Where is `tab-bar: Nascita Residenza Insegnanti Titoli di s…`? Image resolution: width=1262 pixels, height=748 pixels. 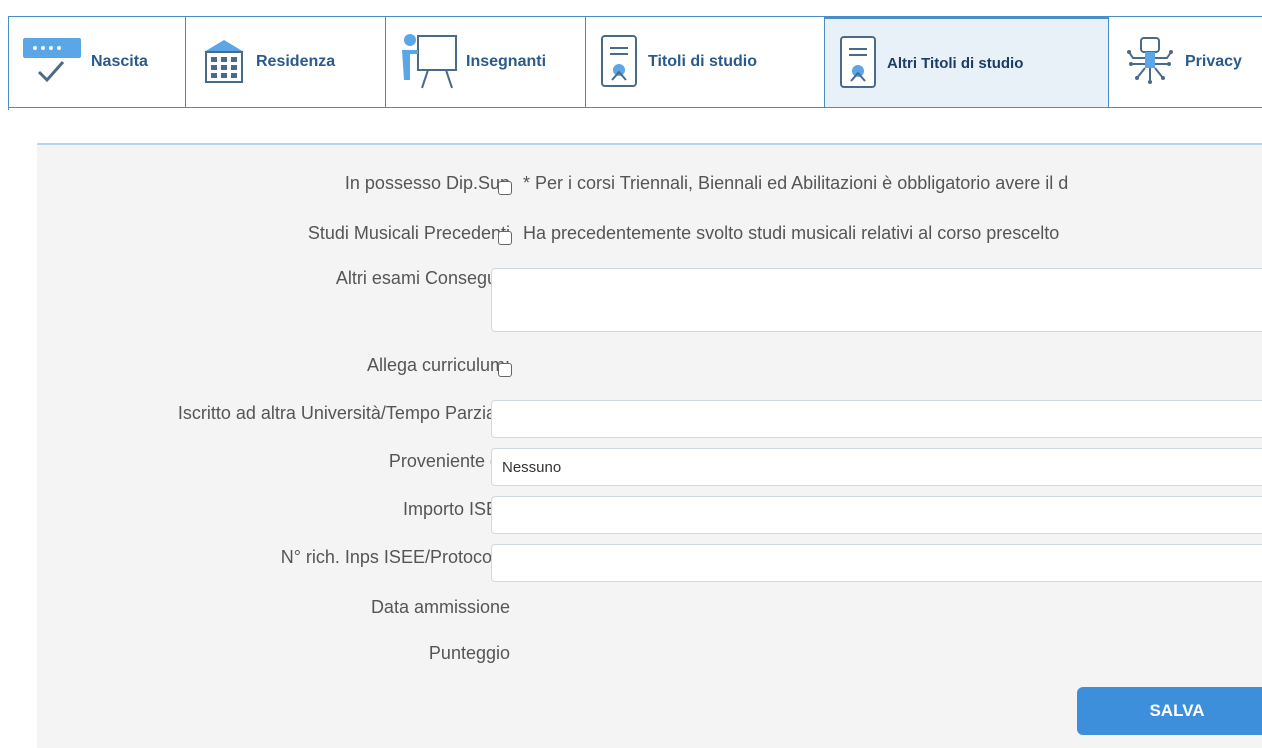 tab-bar: Nascita Residenza Insegnanti Titoli di s… is located at coordinates (635, 63).